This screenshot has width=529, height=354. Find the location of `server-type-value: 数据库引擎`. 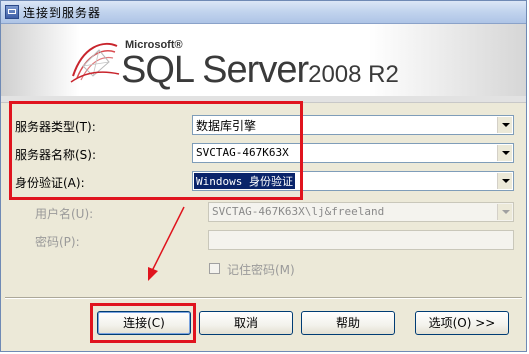

server-type-value: 数据库引擎 is located at coordinates (226, 126).